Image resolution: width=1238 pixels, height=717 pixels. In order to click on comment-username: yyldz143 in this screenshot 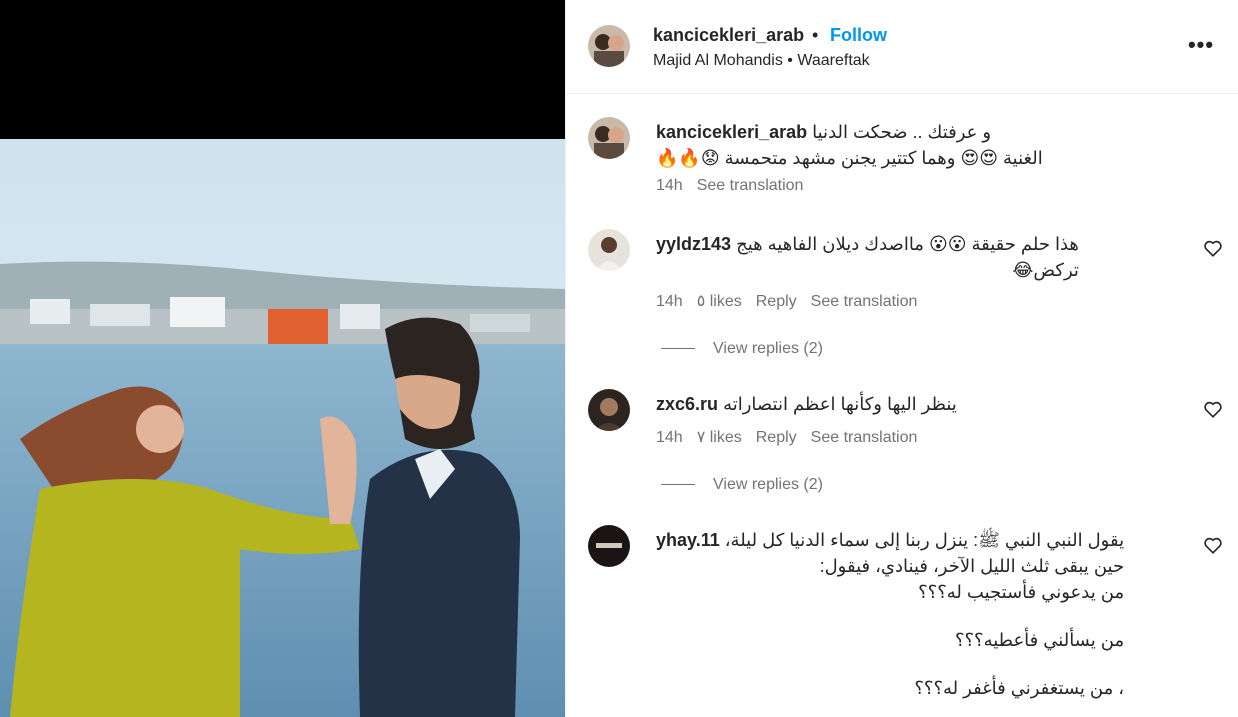, I will do `click(693, 244)`.